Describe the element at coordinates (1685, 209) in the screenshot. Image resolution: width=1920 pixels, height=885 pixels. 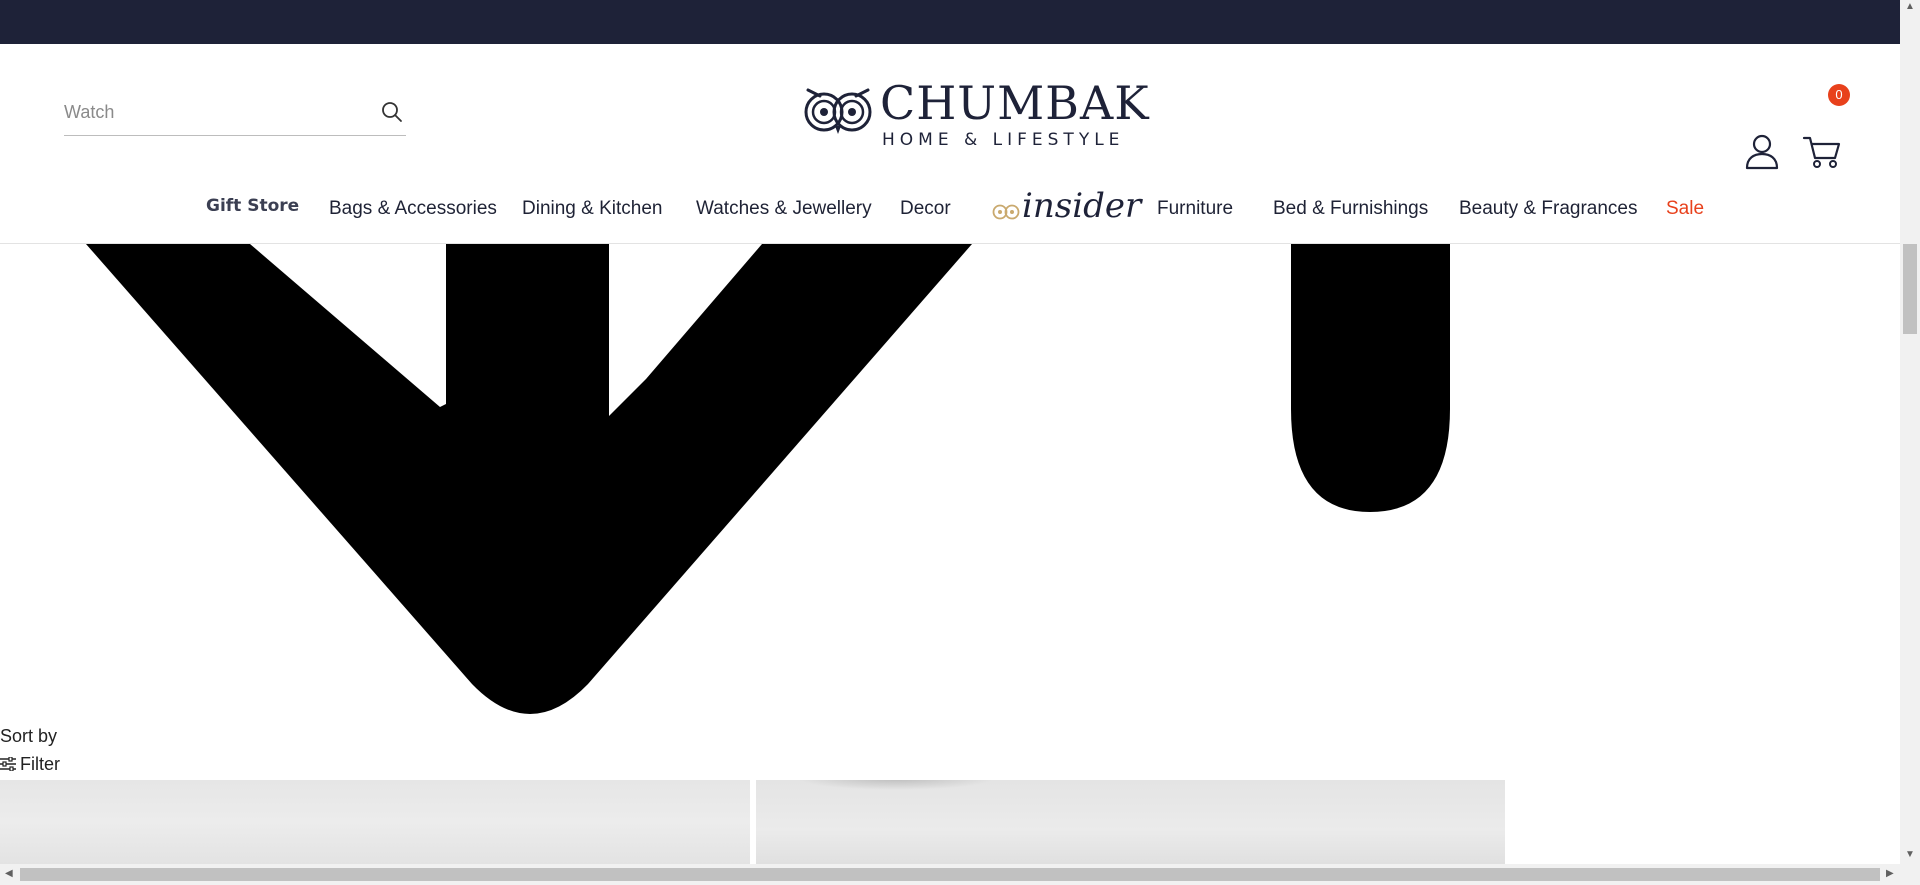
I see `nav-item-sale: Sale` at that location.